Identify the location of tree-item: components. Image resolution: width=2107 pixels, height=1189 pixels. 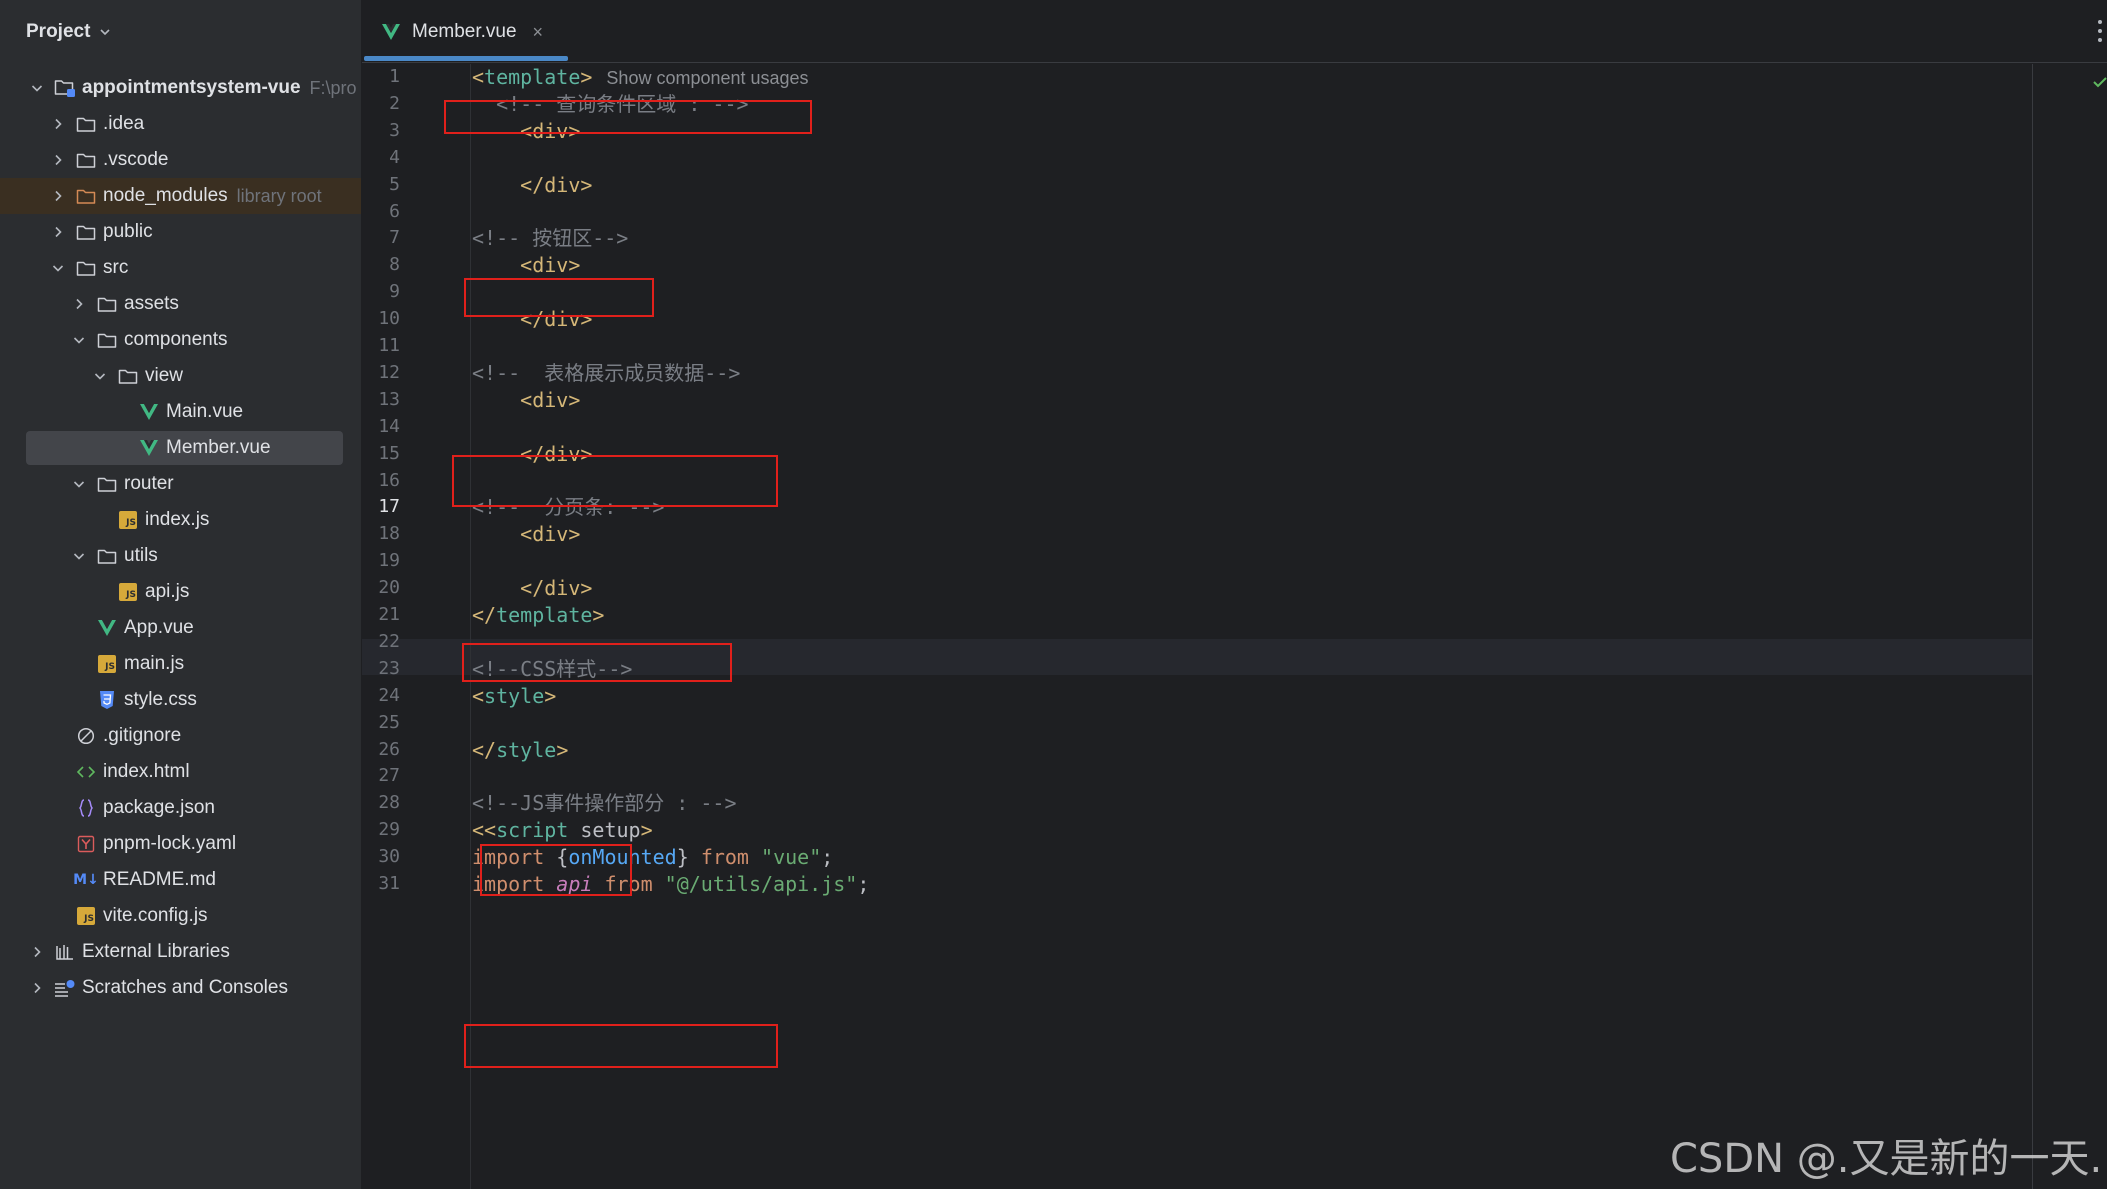
(180, 340).